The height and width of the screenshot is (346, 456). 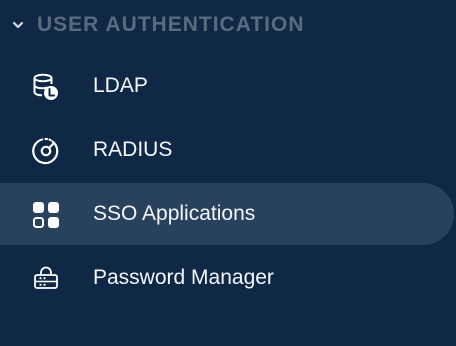 What do you see at coordinates (174, 213) in the screenshot?
I see `sidebar-item-label: SSO Applications` at bounding box center [174, 213].